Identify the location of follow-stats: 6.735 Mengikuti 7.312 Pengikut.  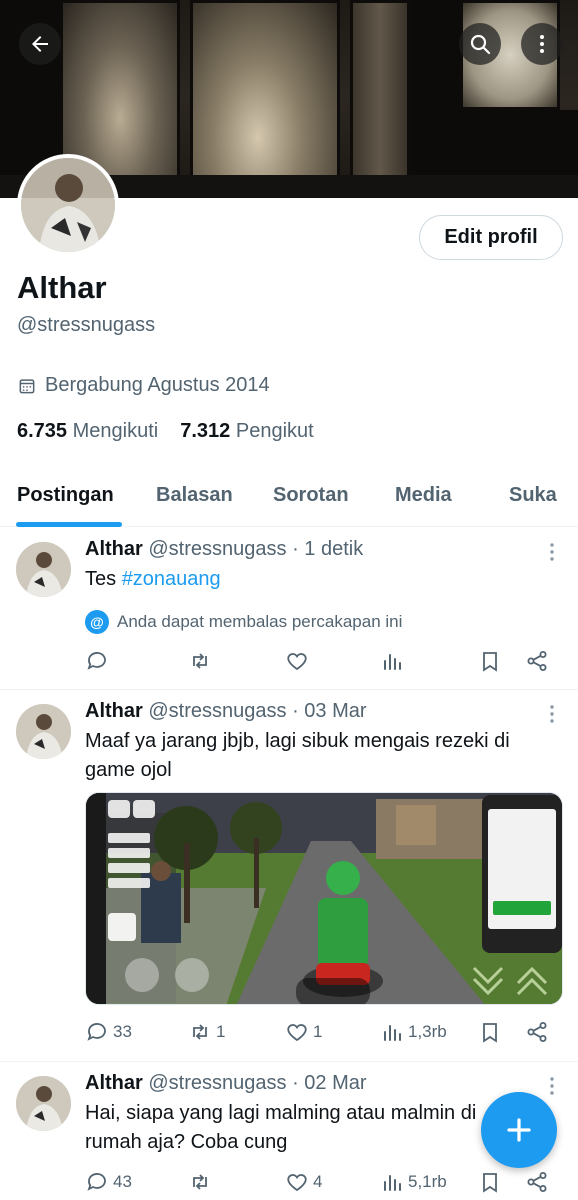
(165, 431).